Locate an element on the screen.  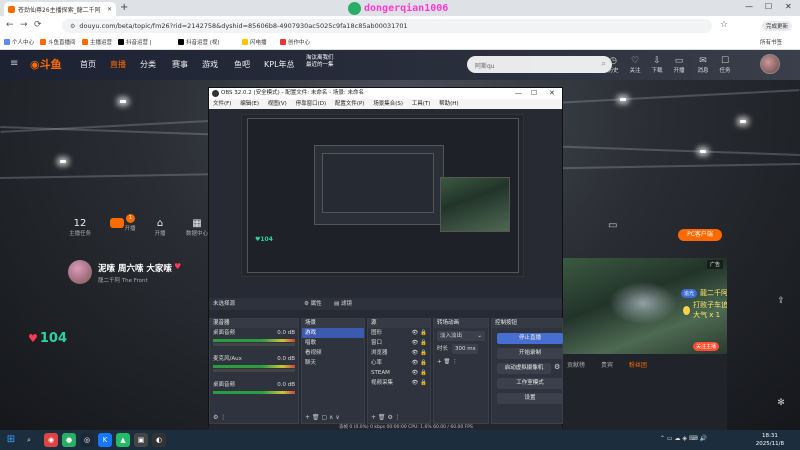
new-tab-button: + is located at coordinates (124, 7).